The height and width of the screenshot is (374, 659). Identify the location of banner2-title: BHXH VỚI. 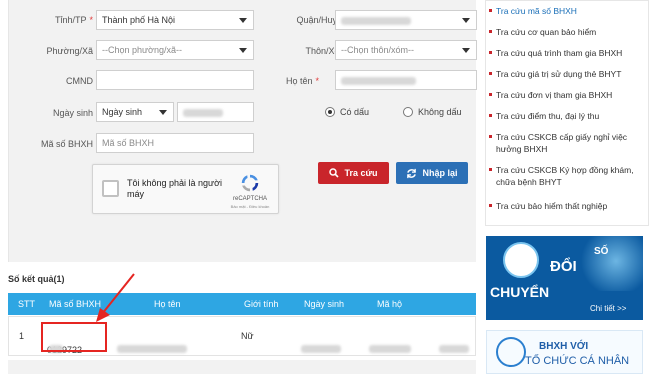
(564, 346).